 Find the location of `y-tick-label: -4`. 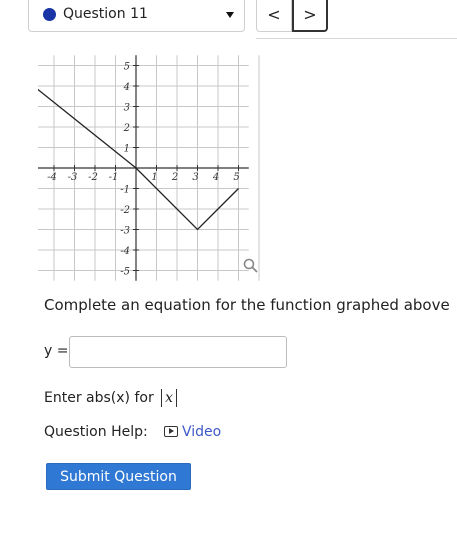

y-tick-label: -4 is located at coordinates (125, 251).